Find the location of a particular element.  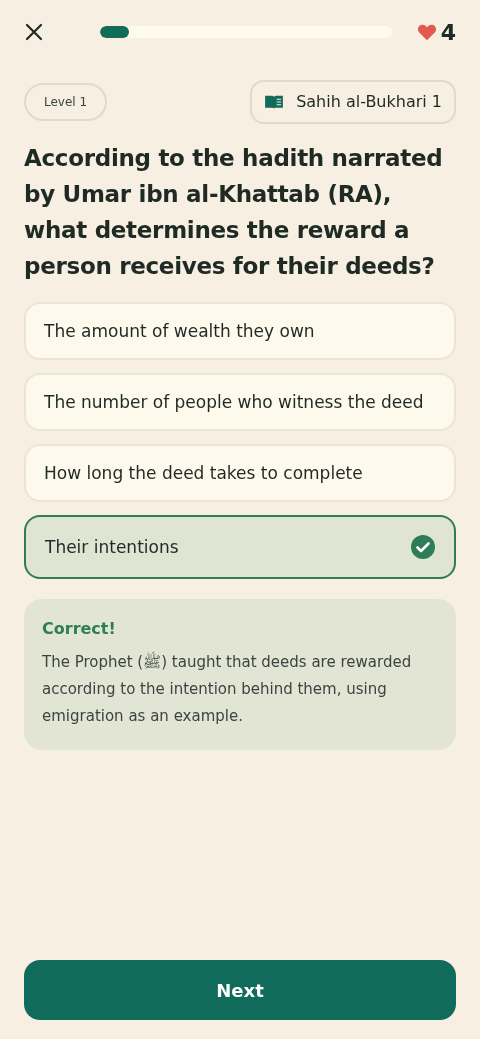

level-badge: Level 1 is located at coordinates (66, 102).